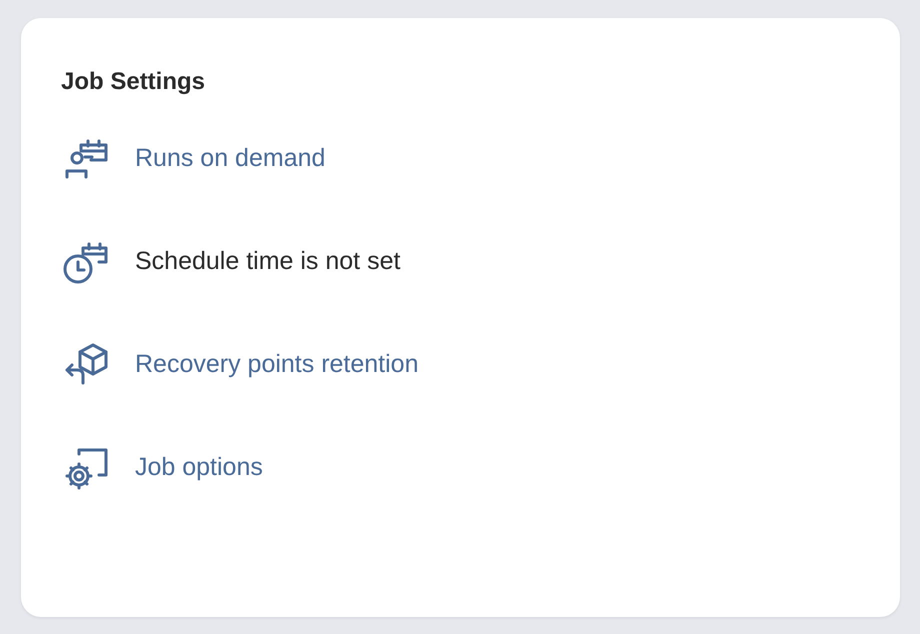  What do you see at coordinates (199, 467) in the screenshot?
I see `settings-link: Job options` at bounding box center [199, 467].